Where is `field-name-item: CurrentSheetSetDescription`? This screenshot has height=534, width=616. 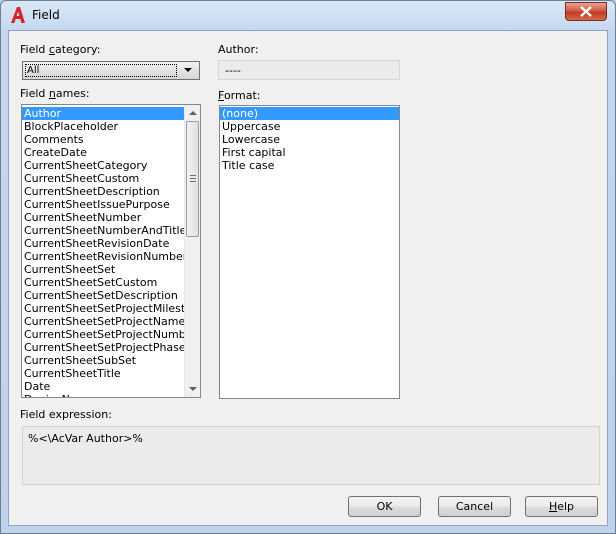
field-name-item: CurrentSheetSetDescription is located at coordinates (111, 295).